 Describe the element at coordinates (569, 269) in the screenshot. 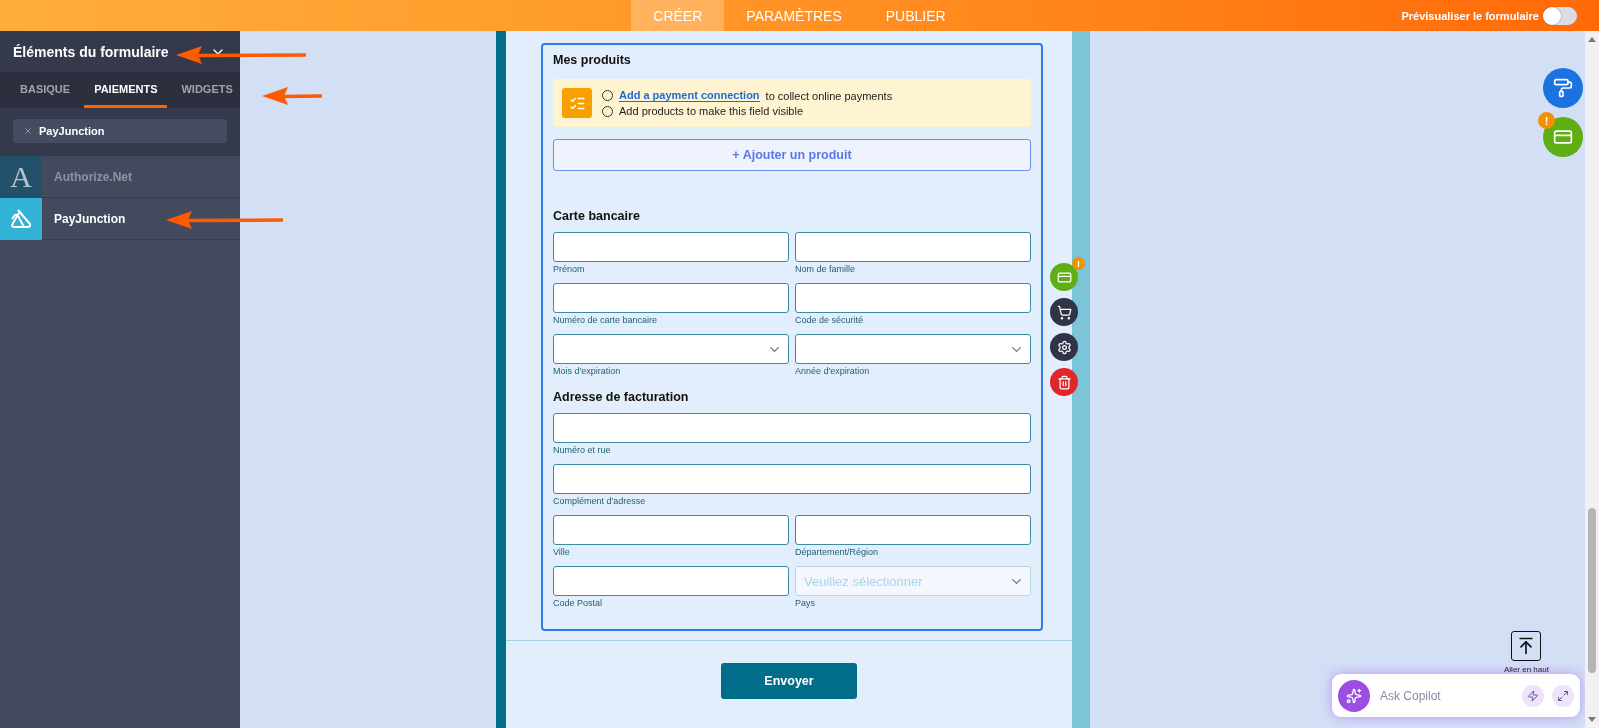

I see `field-label: Prénom` at that location.